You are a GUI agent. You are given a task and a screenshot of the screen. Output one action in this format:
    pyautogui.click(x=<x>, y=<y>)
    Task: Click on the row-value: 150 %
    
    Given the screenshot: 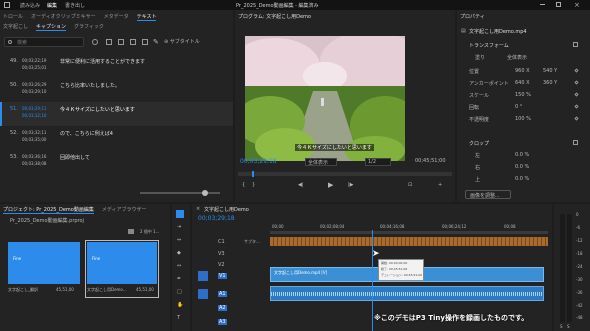 What is the action you would take?
    pyautogui.click(x=523, y=95)
    